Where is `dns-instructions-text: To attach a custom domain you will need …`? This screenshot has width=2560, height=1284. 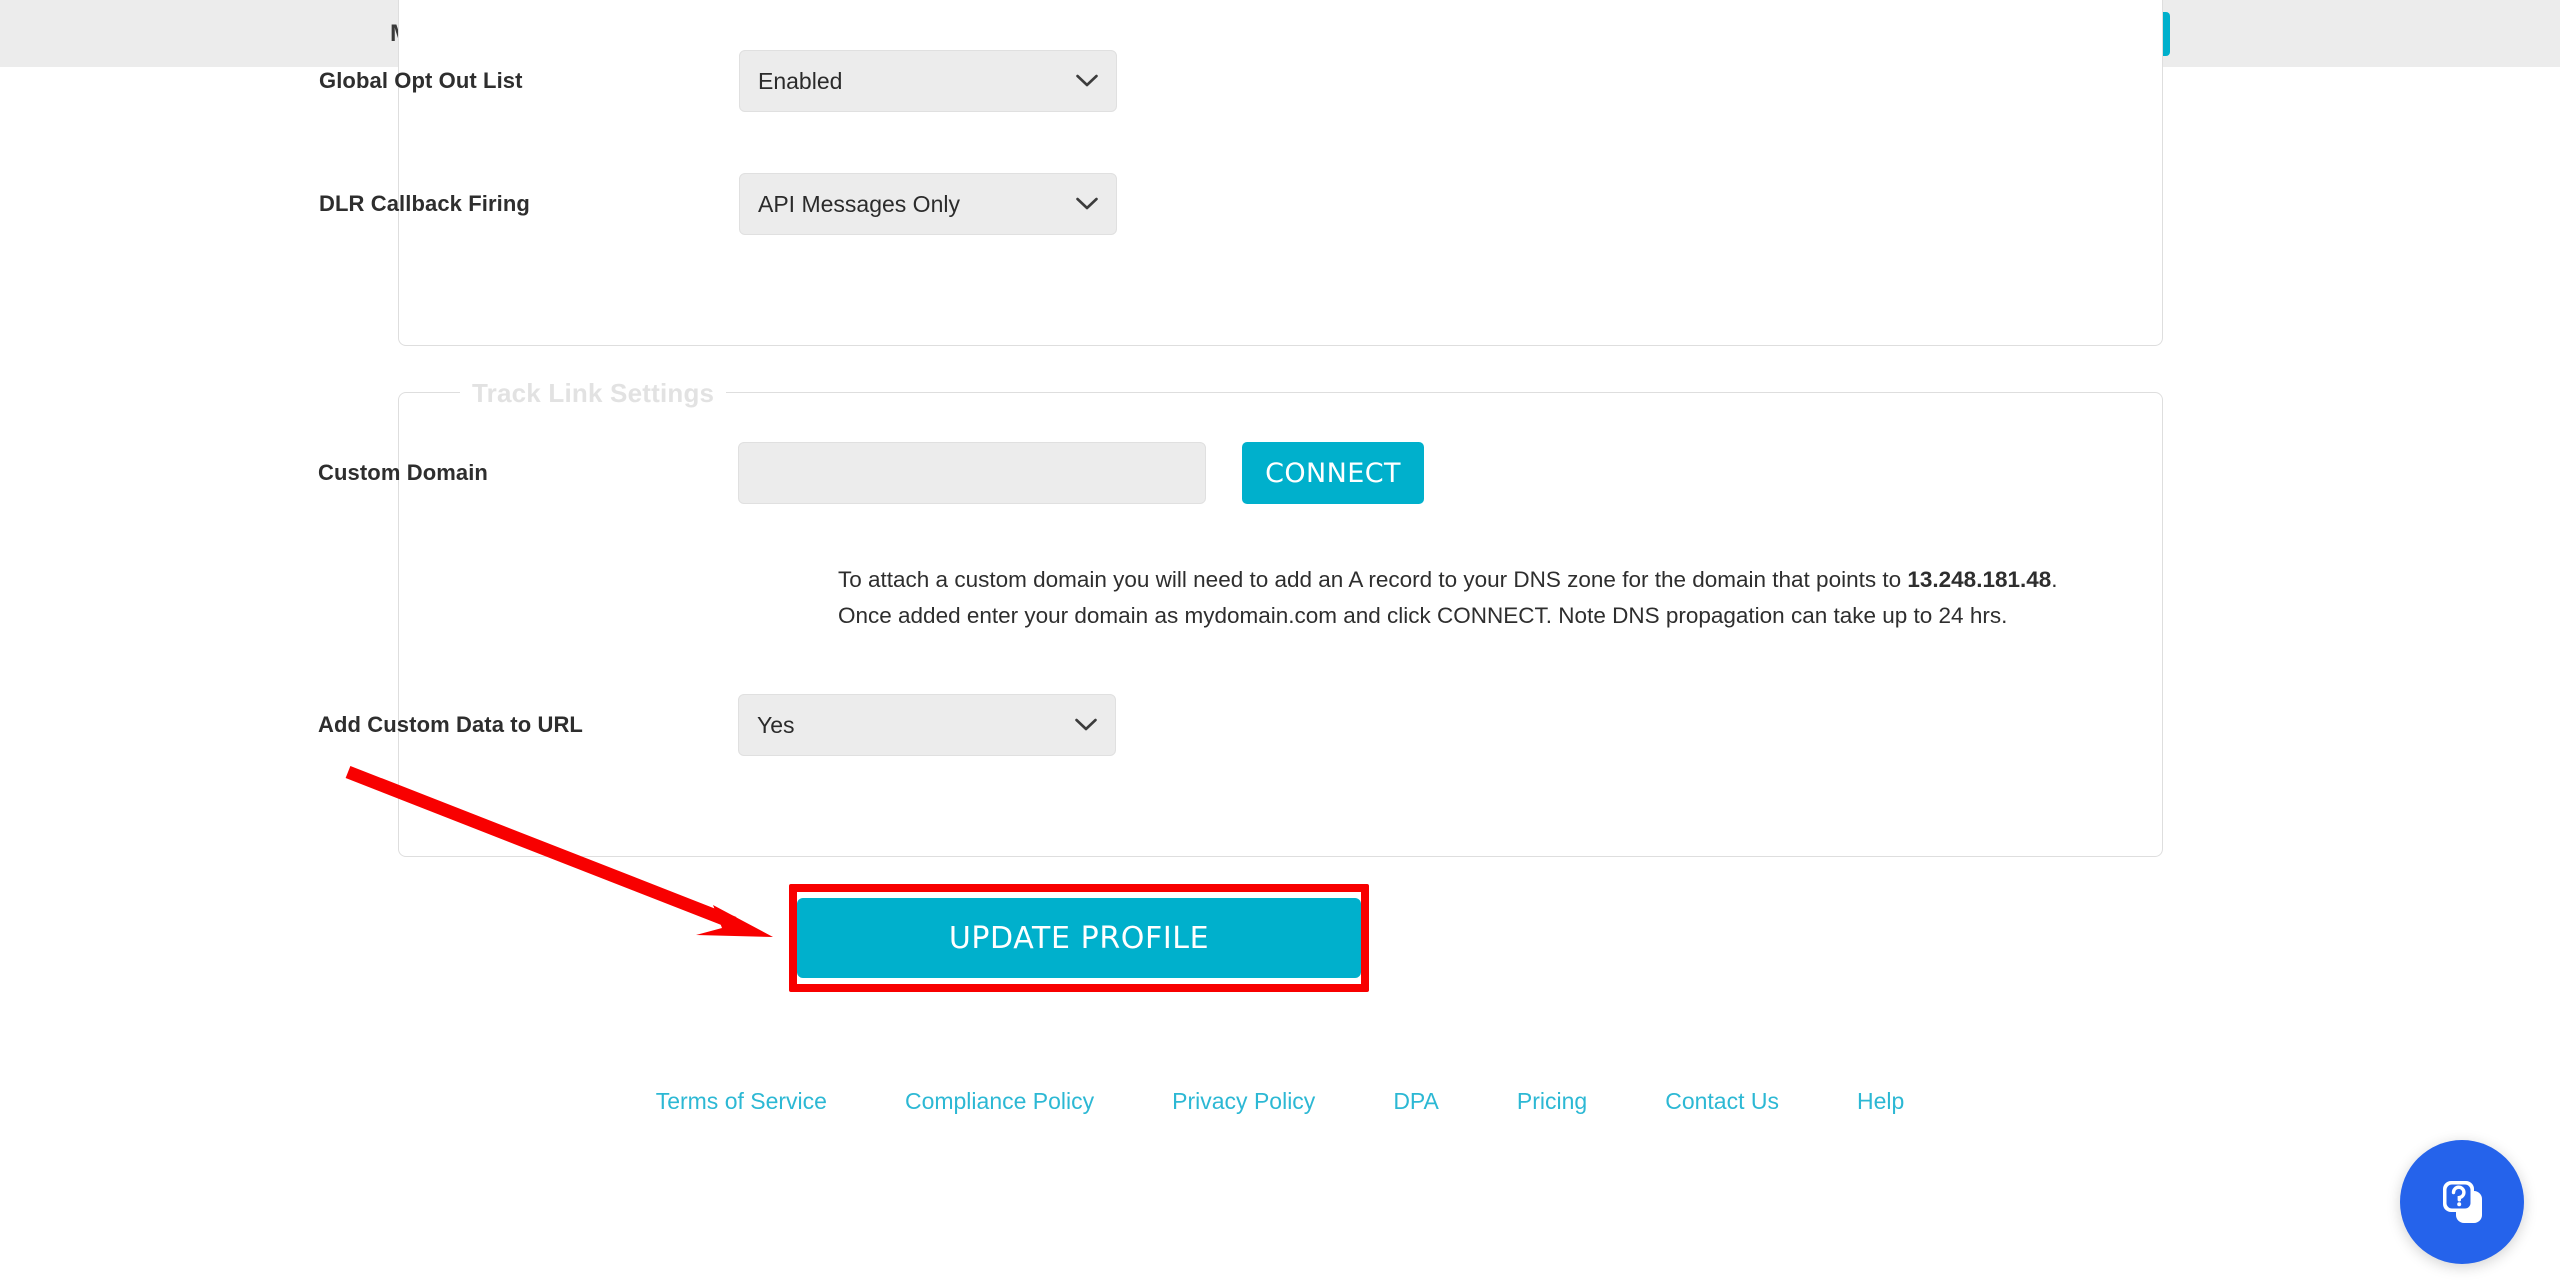
dns-instructions-text: To attach a custom domain you will need … is located at coordinates (1473, 598).